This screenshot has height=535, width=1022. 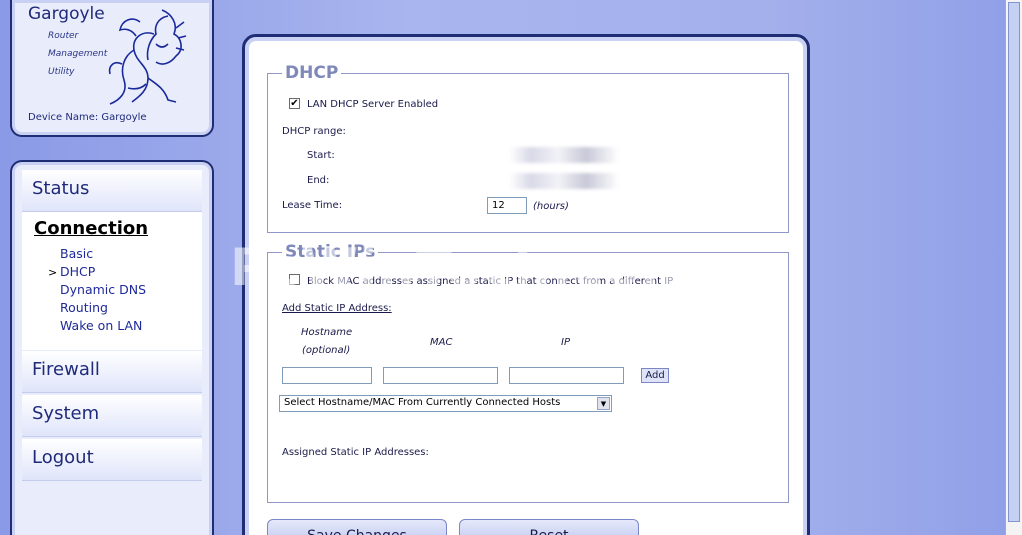 I want to click on save-changes-button: Save Changes, so click(x=357, y=527).